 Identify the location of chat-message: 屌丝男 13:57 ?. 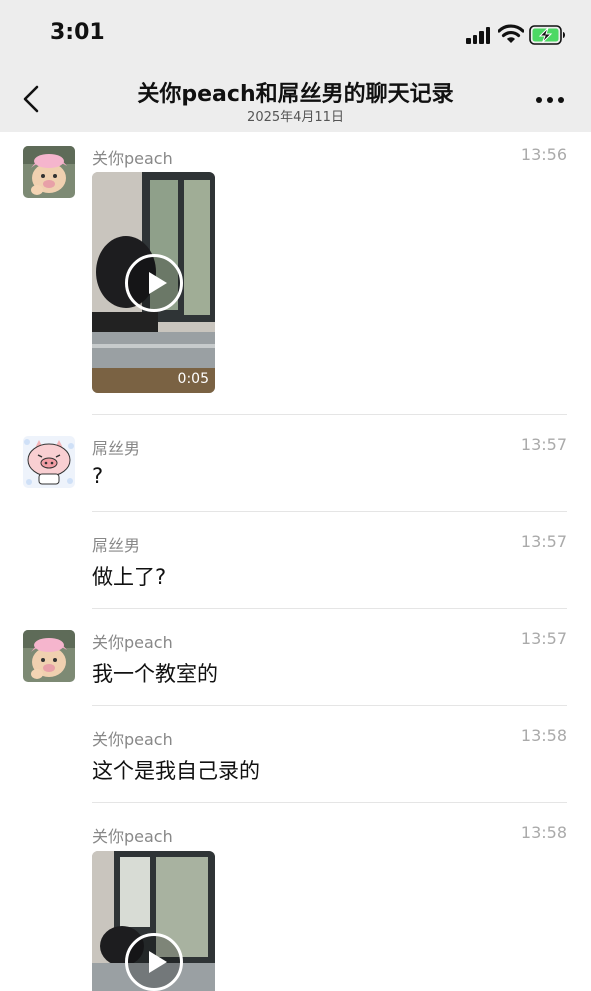
(295, 467).